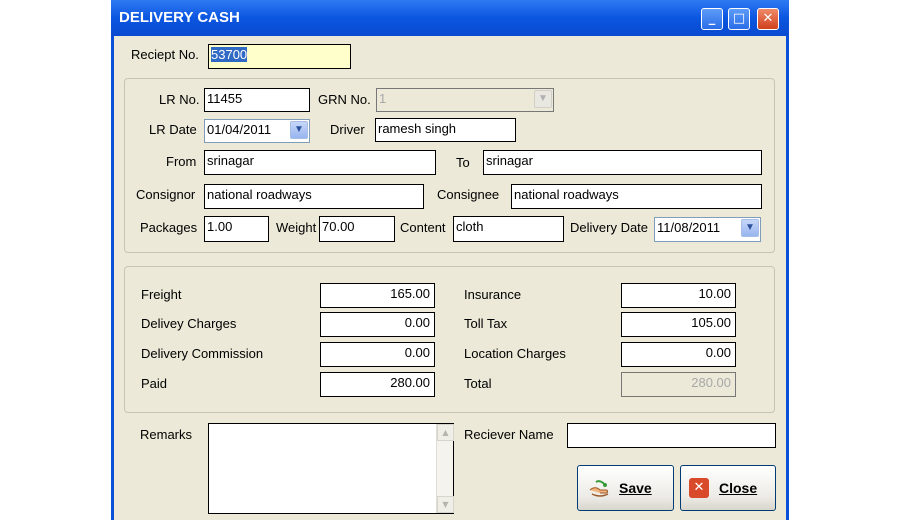 This screenshot has width=900, height=520. I want to click on freight-field: 165.00, so click(377, 295).